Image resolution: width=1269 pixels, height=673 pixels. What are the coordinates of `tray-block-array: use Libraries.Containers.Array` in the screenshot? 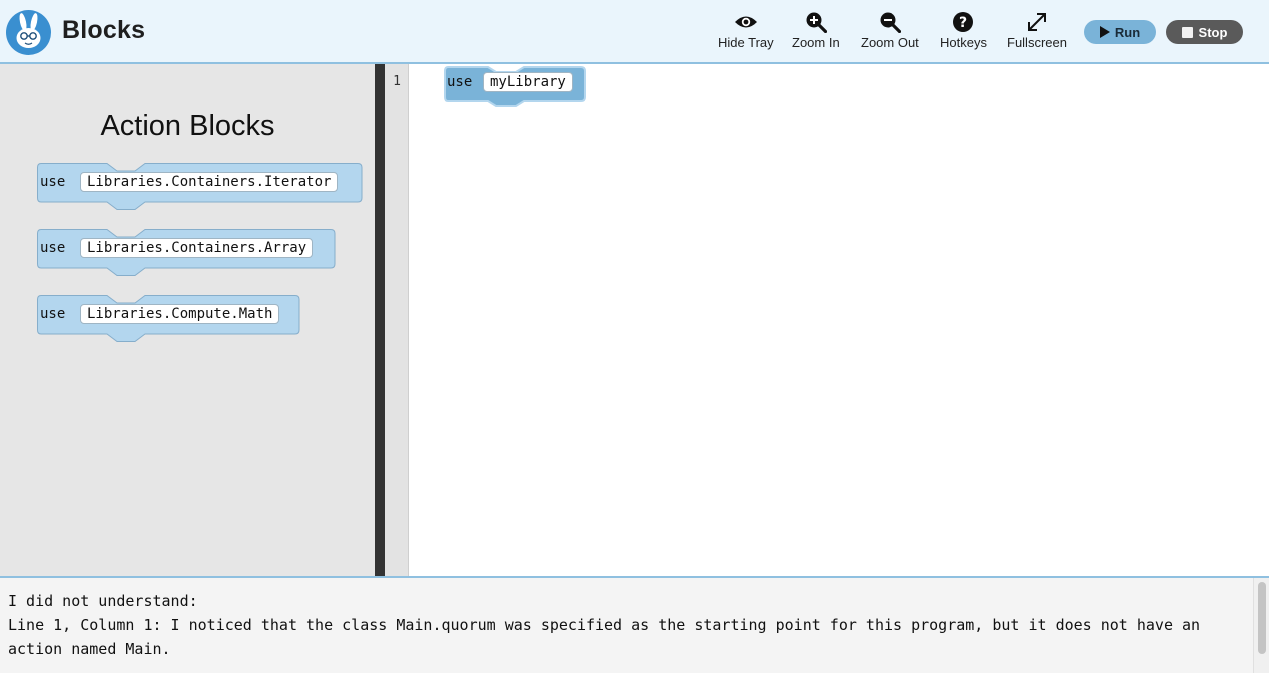 It's located at (186, 257).